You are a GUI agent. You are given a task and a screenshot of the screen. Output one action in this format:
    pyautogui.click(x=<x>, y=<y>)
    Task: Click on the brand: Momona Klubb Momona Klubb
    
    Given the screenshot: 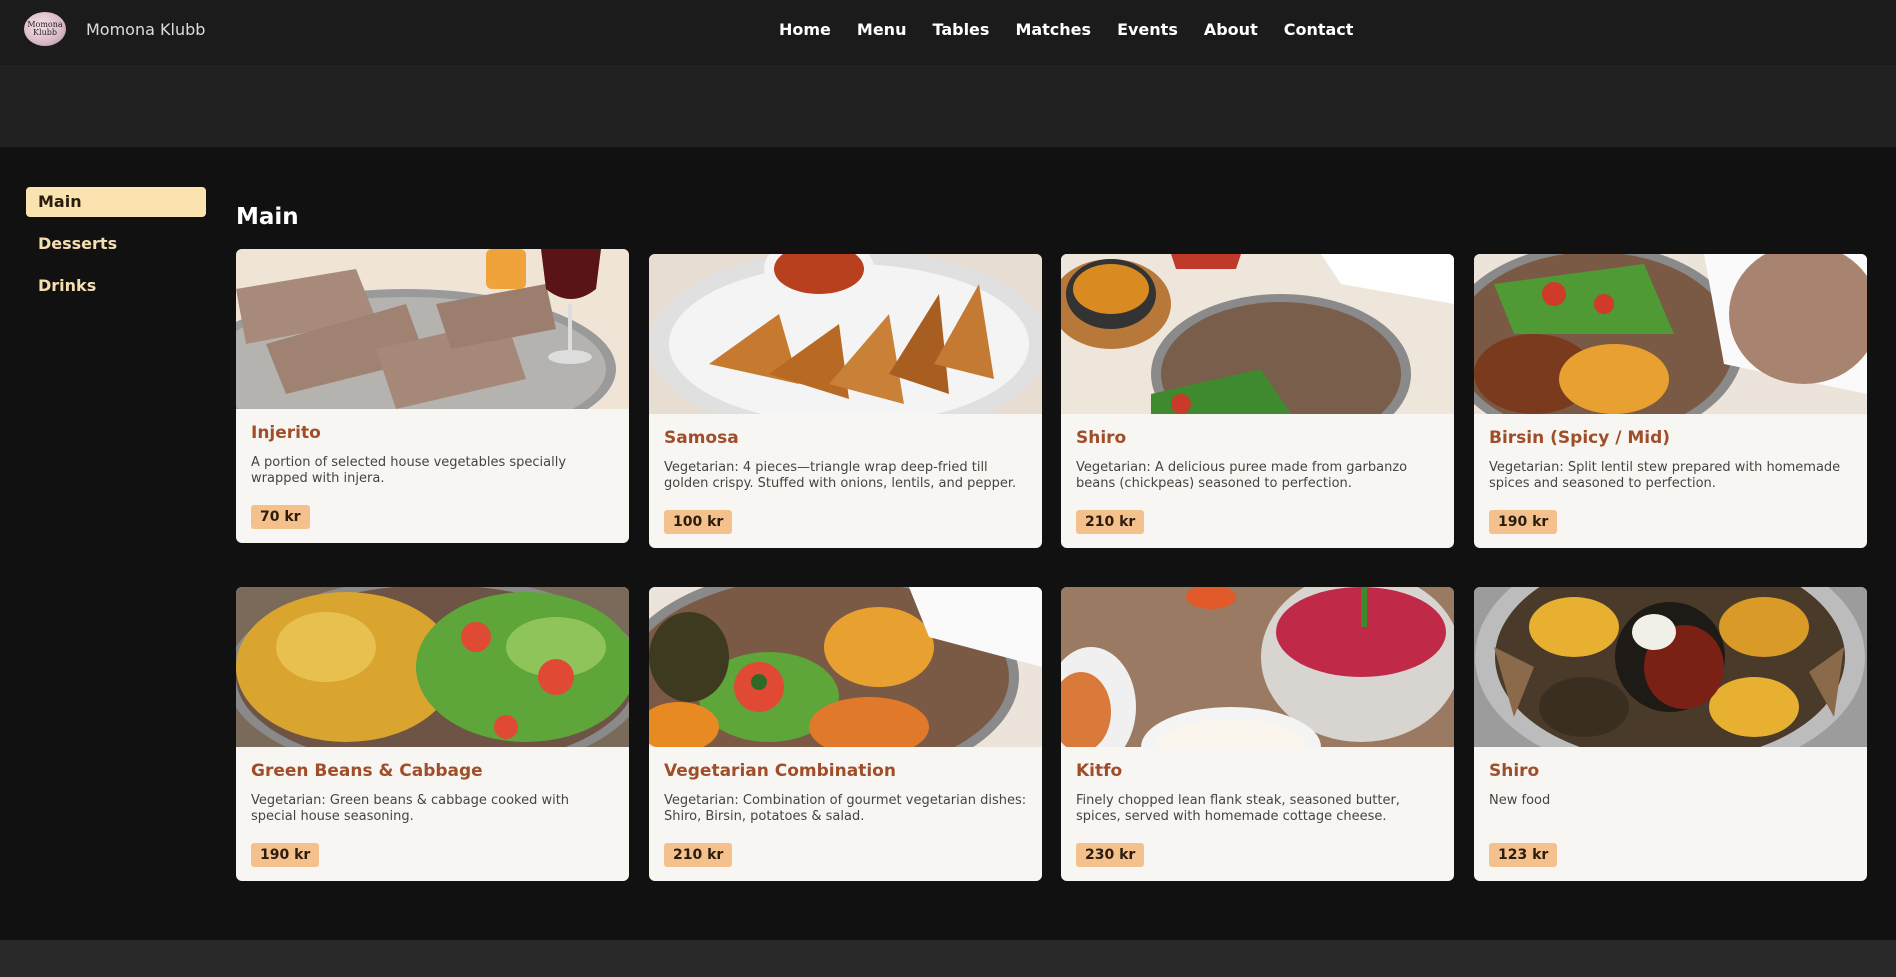 What is the action you would take?
    pyautogui.click(x=114, y=29)
    